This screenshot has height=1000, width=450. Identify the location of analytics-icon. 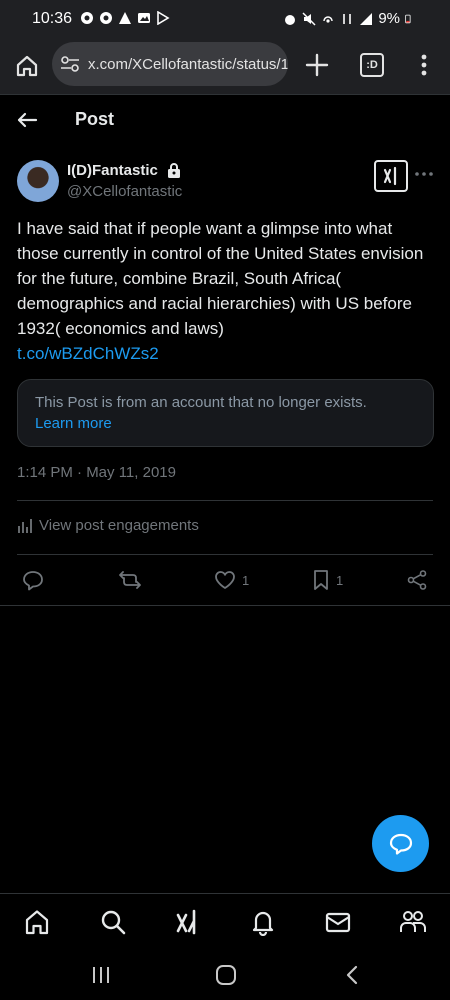
(25, 525).